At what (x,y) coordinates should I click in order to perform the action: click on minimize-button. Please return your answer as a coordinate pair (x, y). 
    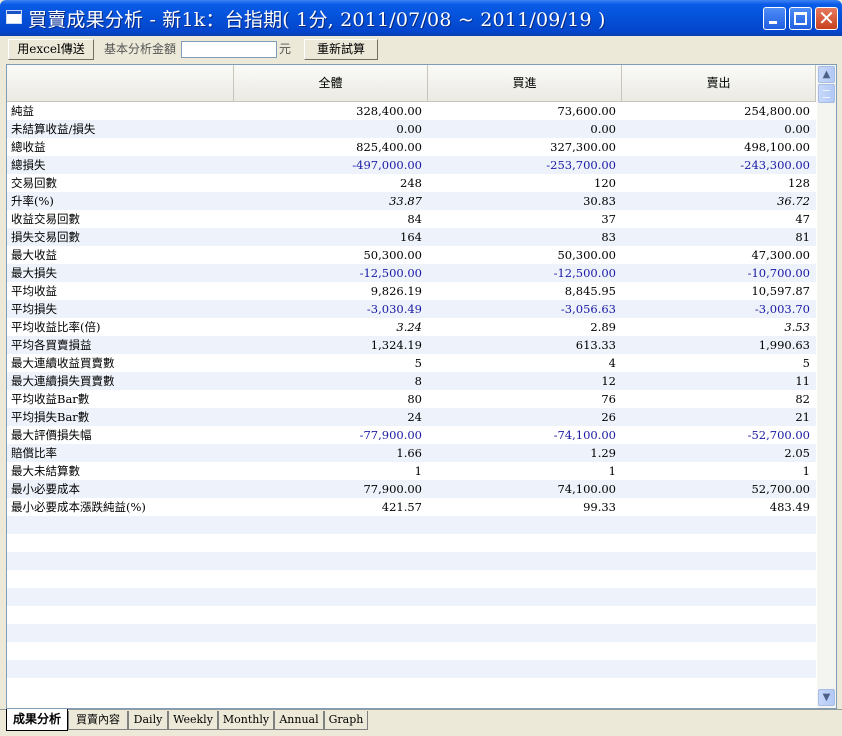
    Looking at the image, I should click on (774, 18).